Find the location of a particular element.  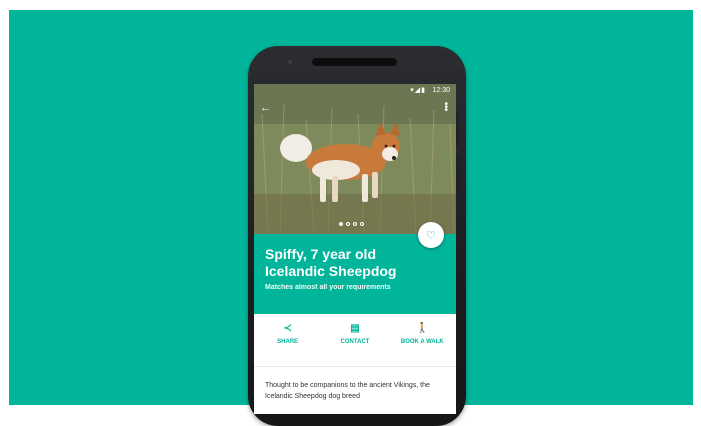

book-walk-button: 🚶 BOOK A WALK is located at coordinates (422, 344).